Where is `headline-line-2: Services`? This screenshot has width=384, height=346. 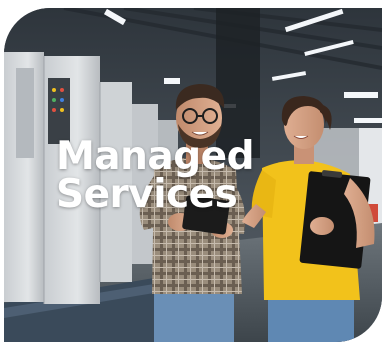 headline-line-2: Services is located at coordinates (147, 194).